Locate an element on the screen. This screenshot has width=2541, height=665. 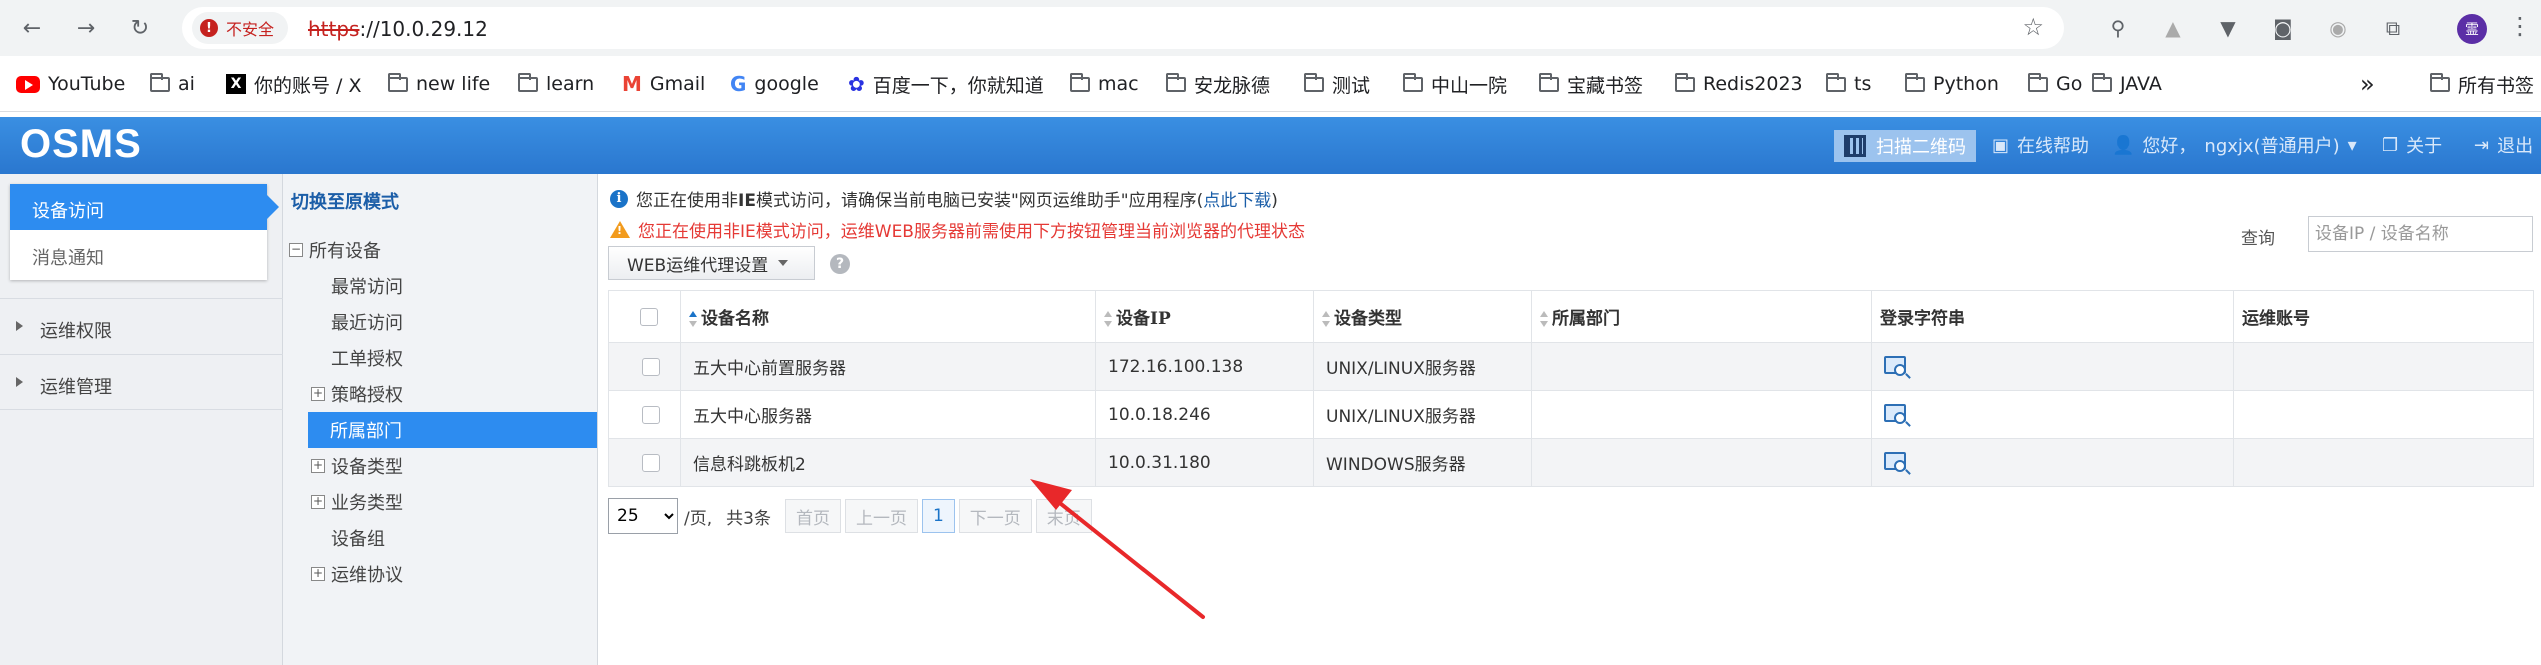
bookmark-x: X 你的账号 / X is located at coordinates (294, 84).